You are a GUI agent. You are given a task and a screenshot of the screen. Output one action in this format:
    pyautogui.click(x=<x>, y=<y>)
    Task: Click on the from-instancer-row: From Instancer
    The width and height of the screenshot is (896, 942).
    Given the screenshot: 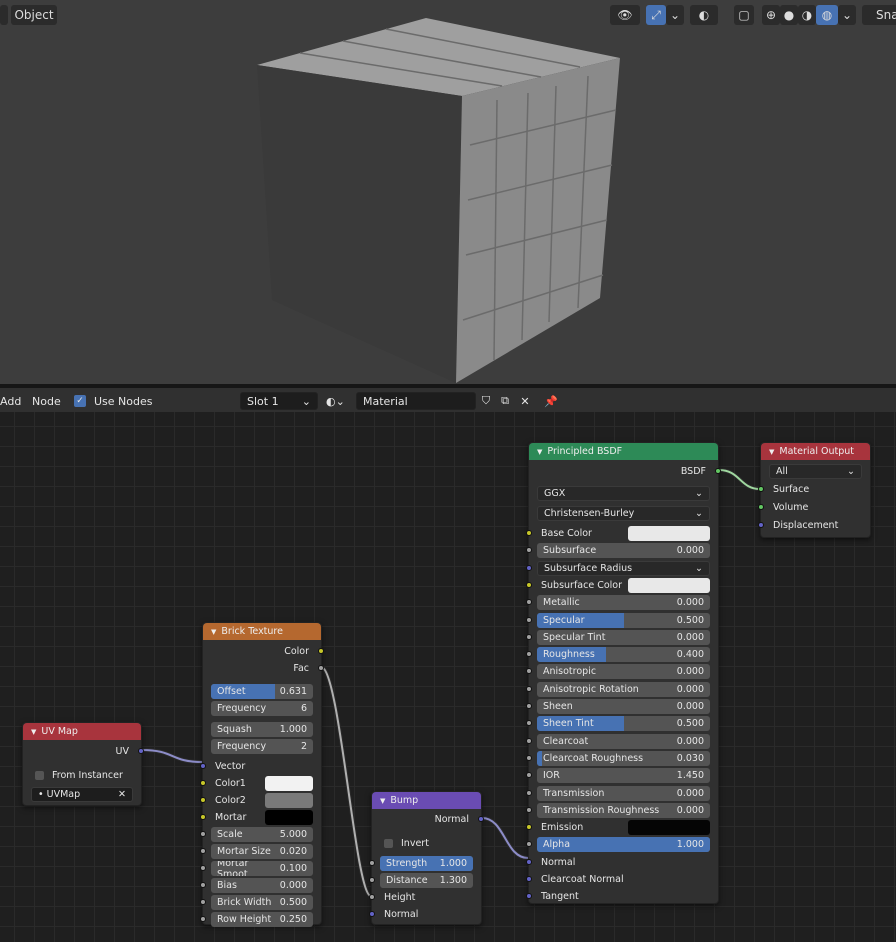 What is the action you would take?
    pyautogui.click(x=82, y=775)
    